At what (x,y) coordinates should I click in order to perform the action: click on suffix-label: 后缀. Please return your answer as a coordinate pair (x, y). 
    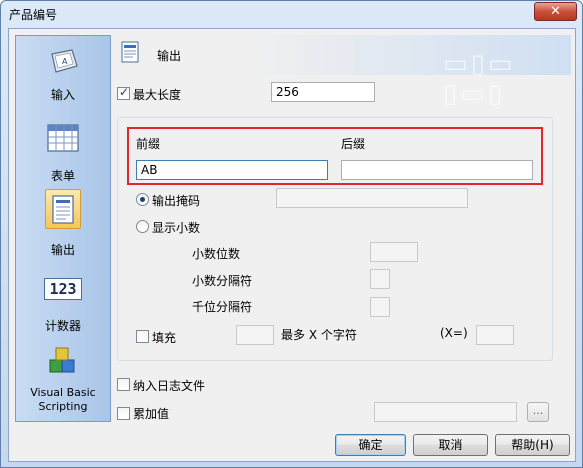
    Looking at the image, I should click on (353, 144).